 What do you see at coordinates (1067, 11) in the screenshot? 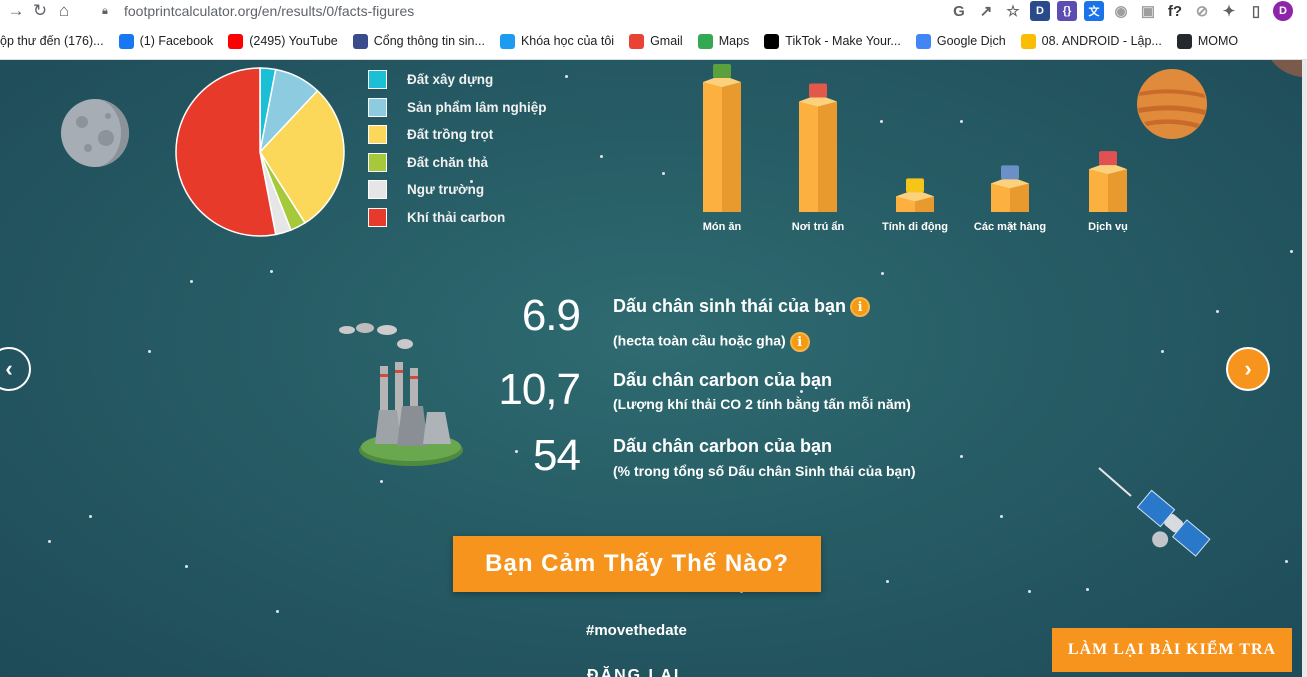
I see `json-extension-icon: {}` at bounding box center [1067, 11].